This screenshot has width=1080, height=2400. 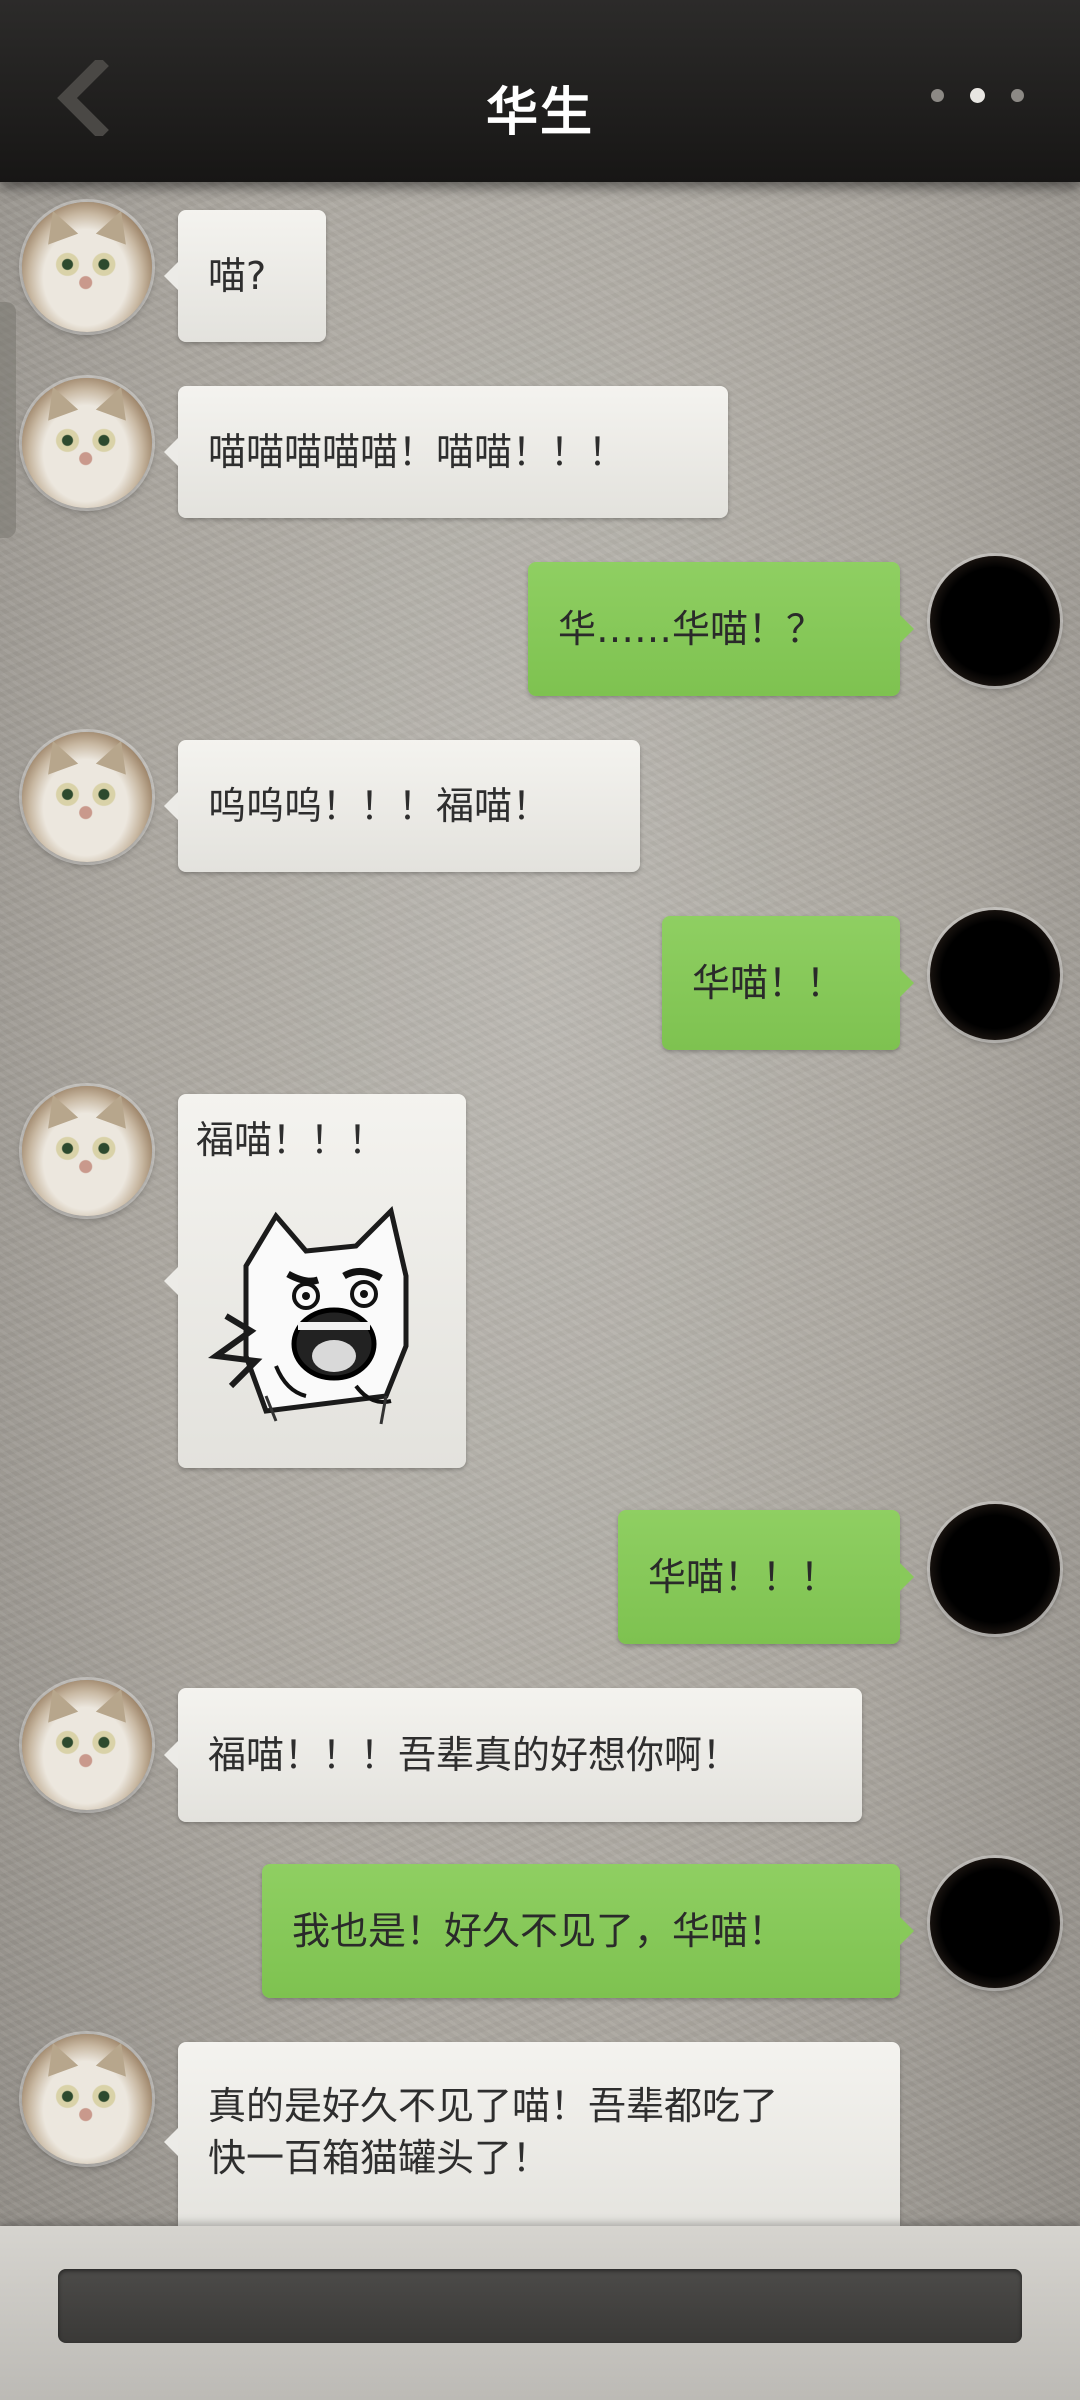 I want to click on more-dot-middle, so click(x=977, y=95).